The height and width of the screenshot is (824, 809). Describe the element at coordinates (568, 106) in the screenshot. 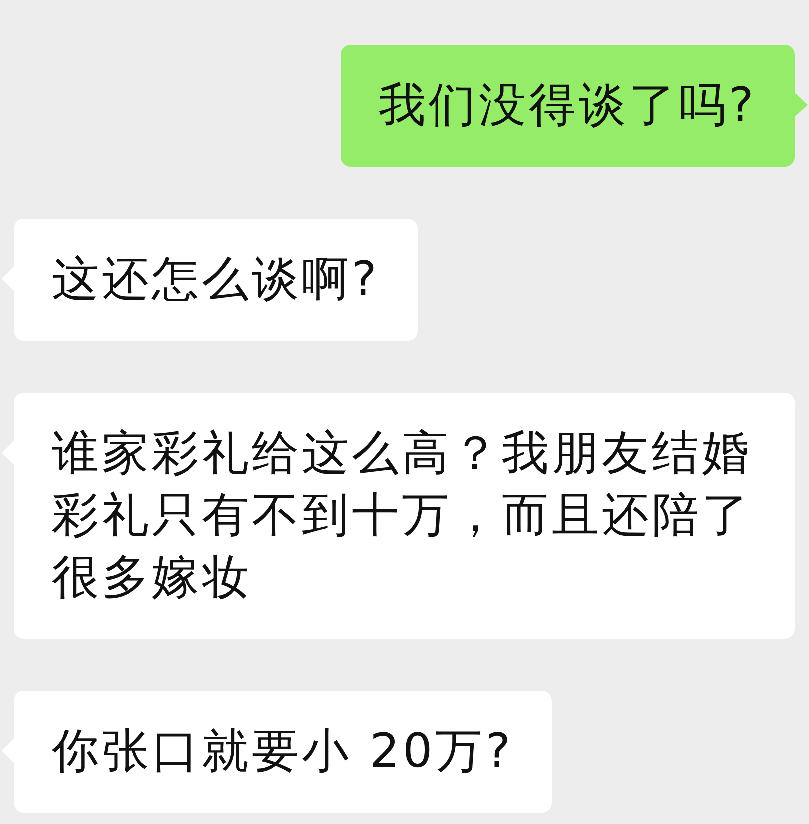

I see `sent-message-bubble: 我们没得谈了吗?` at that location.